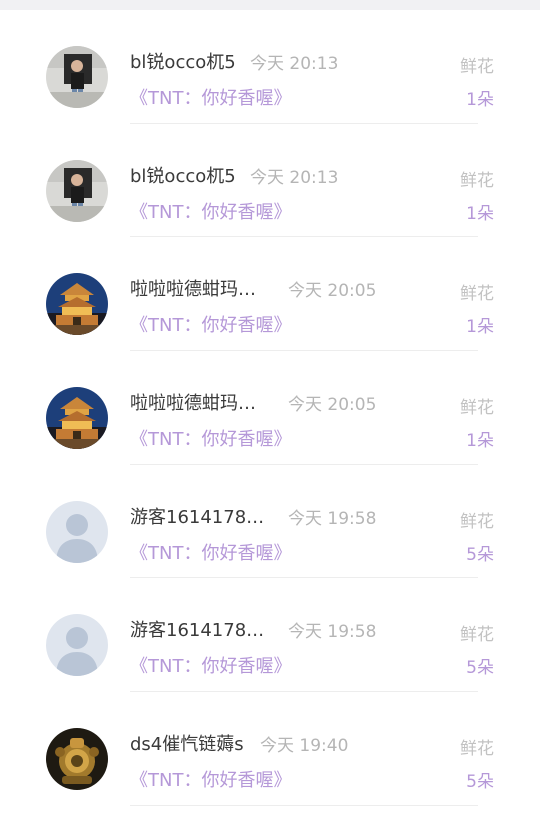  What do you see at coordinates (187, 743) in the screenshot?
I see `user-name: ds4催忾链薅s` at bounding box center [187, 743].